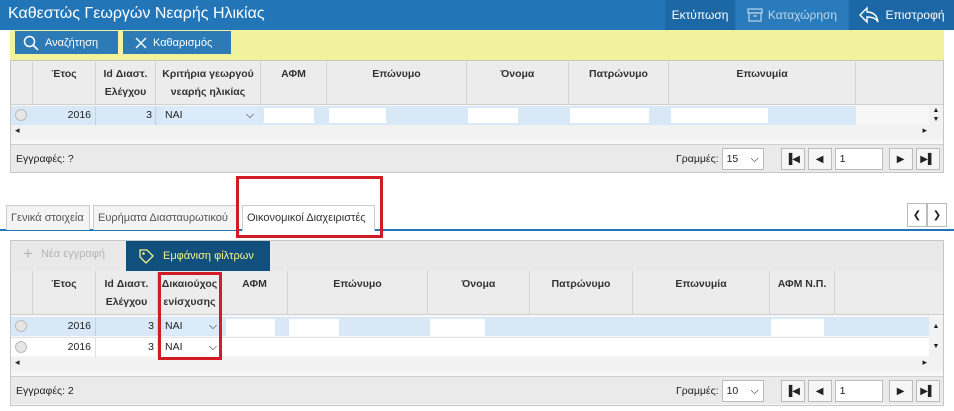 This screenshot has width=954, height=411. What do you see at coordinates (17, 130) in the screenshot?
I see `scroll-left-icon: ◂` at bounding box center [17, 130].